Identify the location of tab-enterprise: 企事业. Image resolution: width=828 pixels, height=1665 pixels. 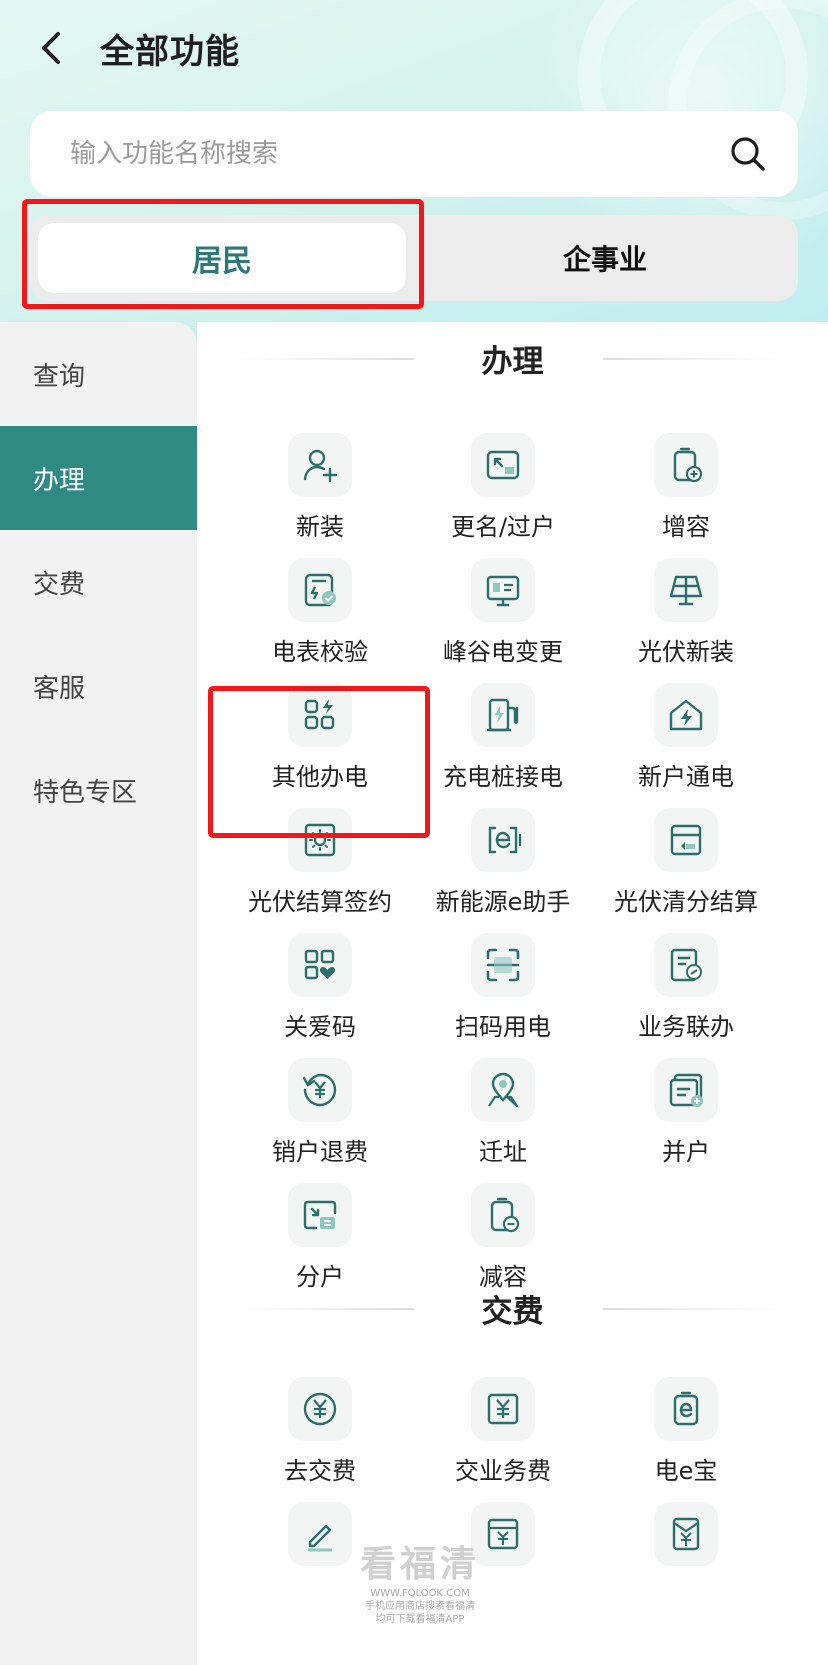
(605, 258).